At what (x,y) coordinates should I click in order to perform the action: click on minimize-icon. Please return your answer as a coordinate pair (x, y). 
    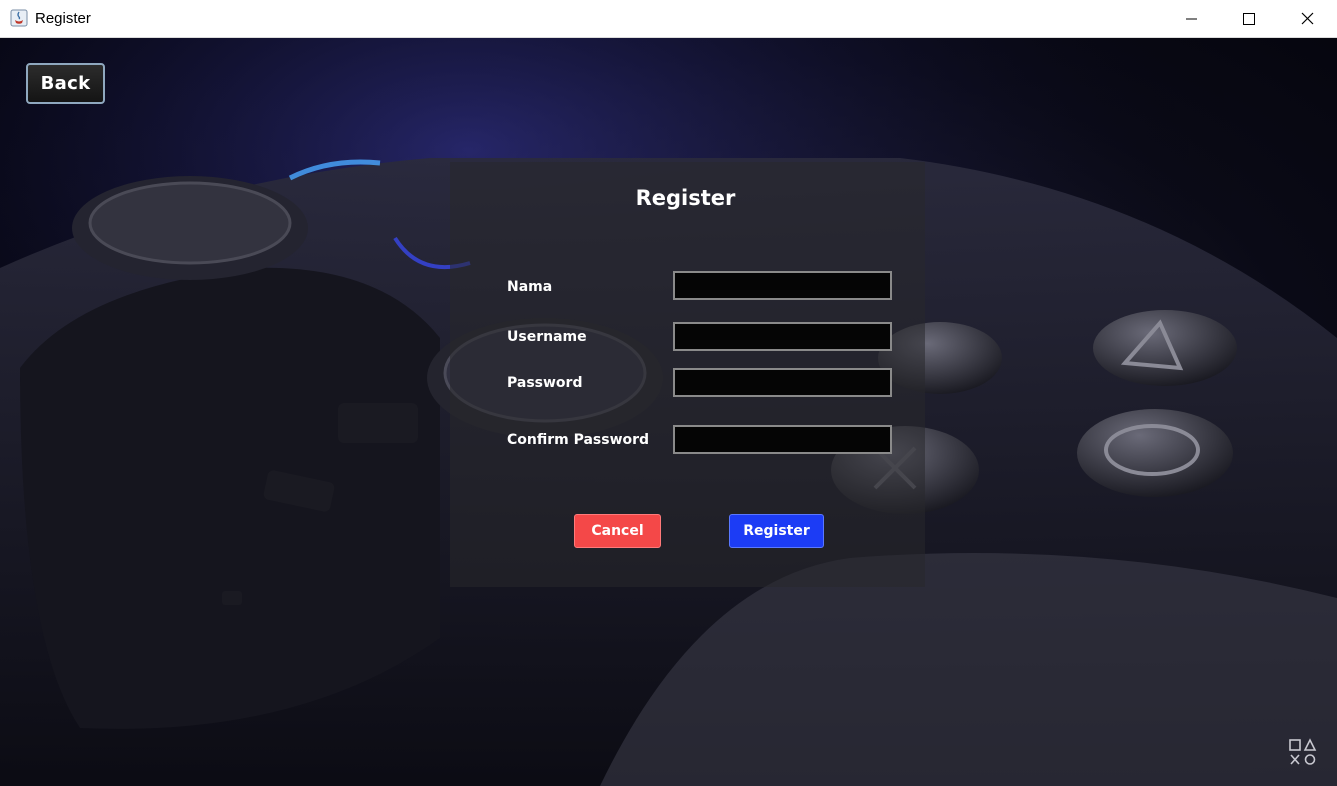
    Looking at the image, I should click on (1191, 19).